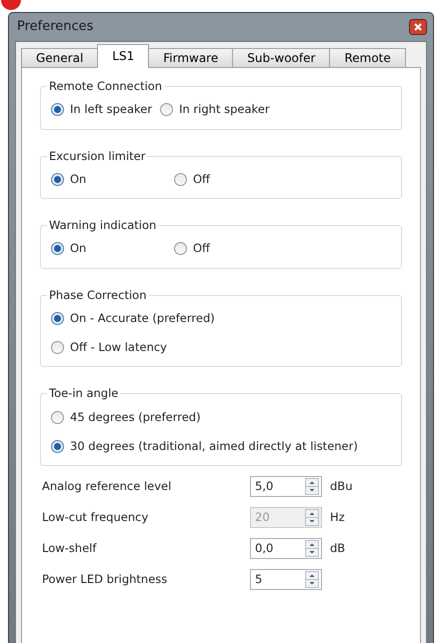 This screenshot has height=643, width=437. I want to click on field-label: Low-cut frequency, so click(96, 517).